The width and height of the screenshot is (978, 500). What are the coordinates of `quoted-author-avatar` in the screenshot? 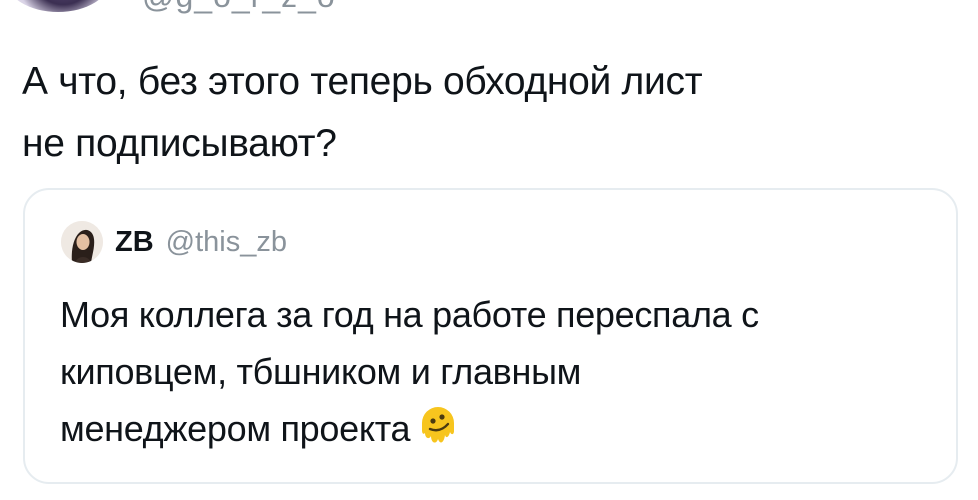 It's located at (82, 242).